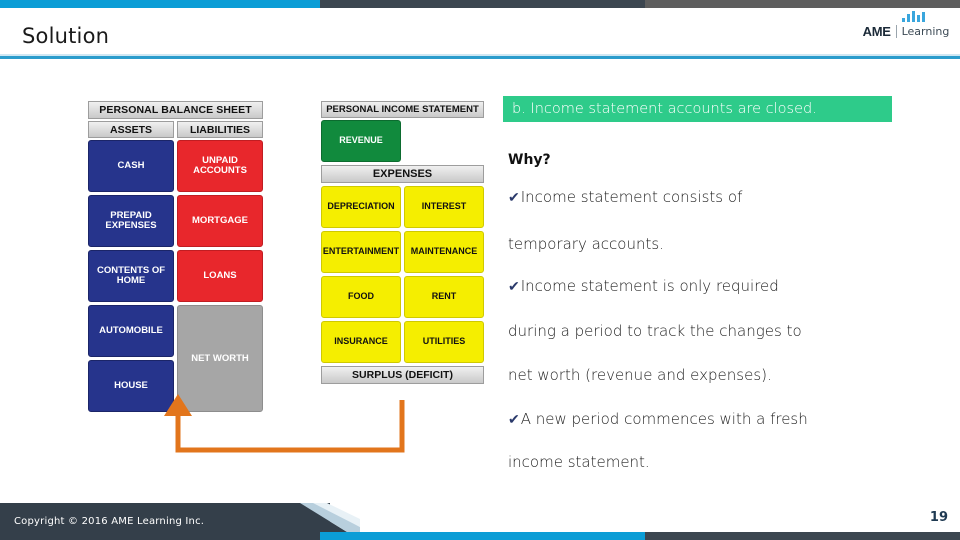  What do you see at coordinates (480, 57) in the screenshot?
I see `title-rule` at bounding box center [480, 57].